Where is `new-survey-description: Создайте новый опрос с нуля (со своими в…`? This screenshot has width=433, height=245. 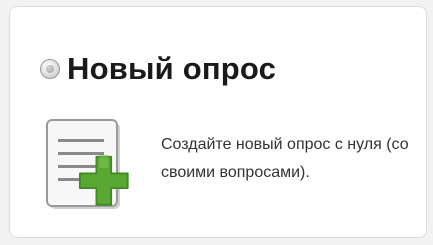
new-survey-description: Создайте новый опрос с нуля (со своими в… is located at coordinates (285, 158).